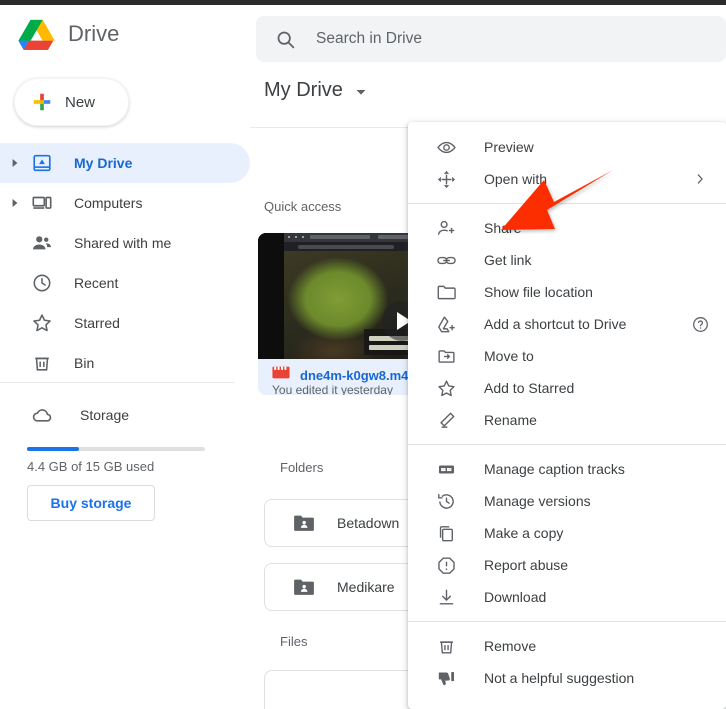  I want to click on quick-access-file-row: dne4m-k0gw8.m4, so click(340, 375).